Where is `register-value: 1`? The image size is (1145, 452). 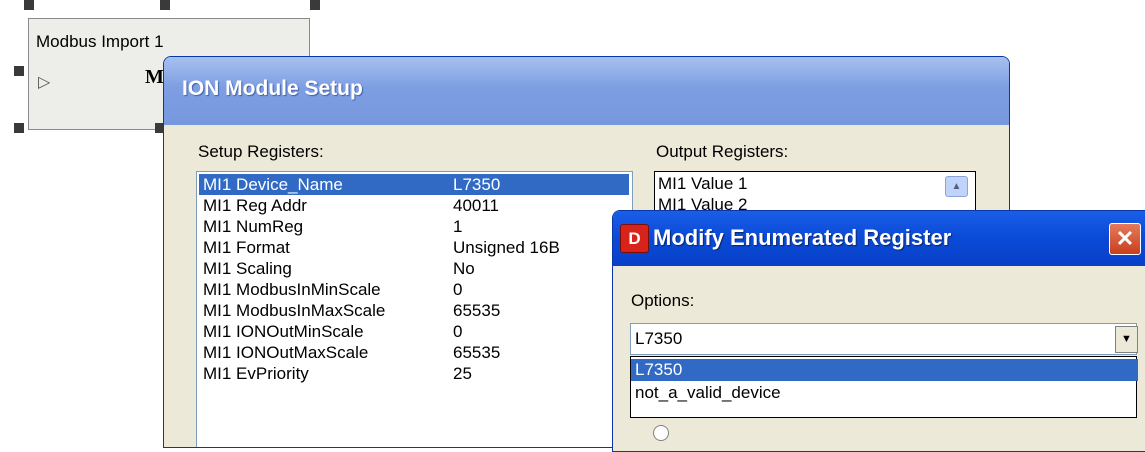
register-value: 1 is located at coordinates (458, 226).